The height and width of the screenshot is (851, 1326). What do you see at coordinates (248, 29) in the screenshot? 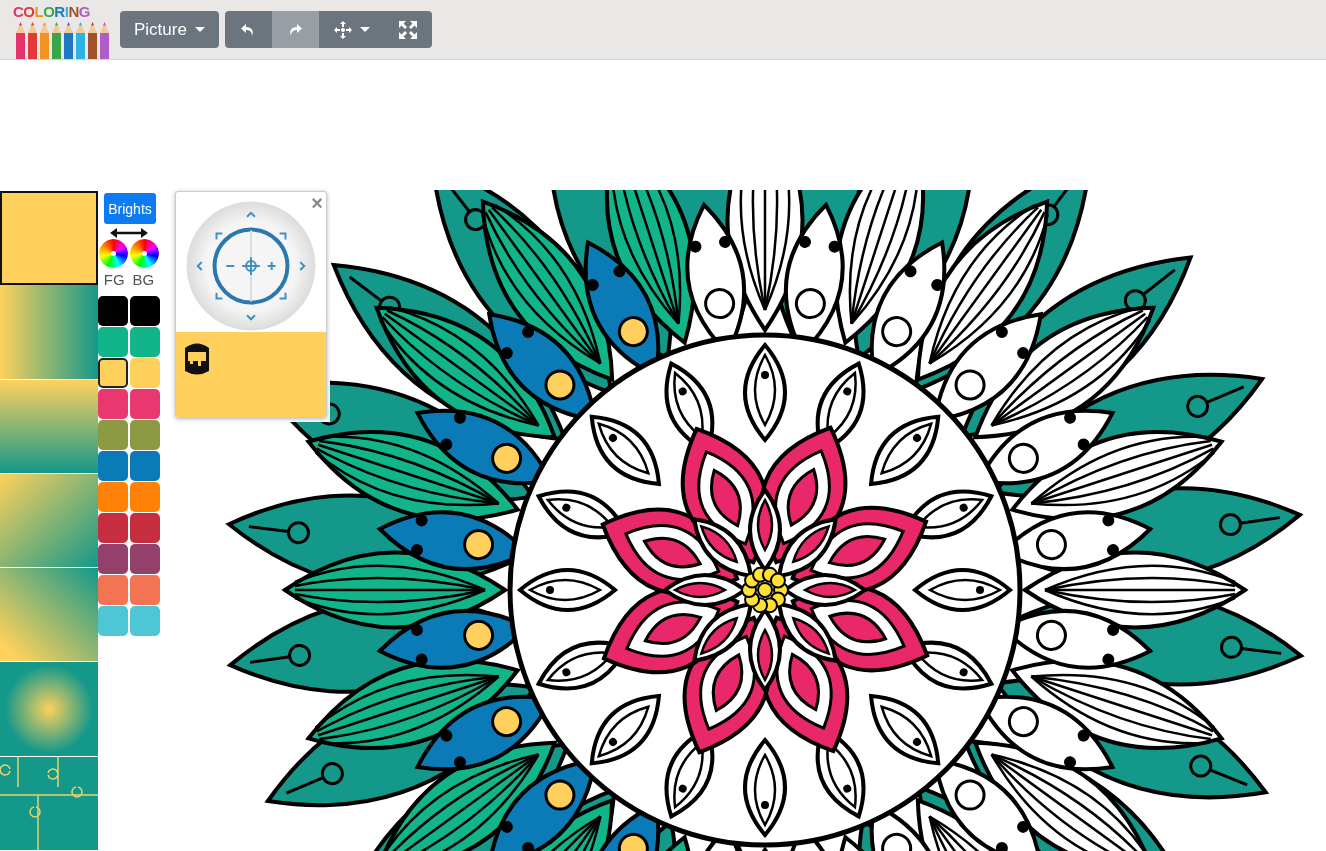
I see `undo-button` at bounding box center [248, 29].